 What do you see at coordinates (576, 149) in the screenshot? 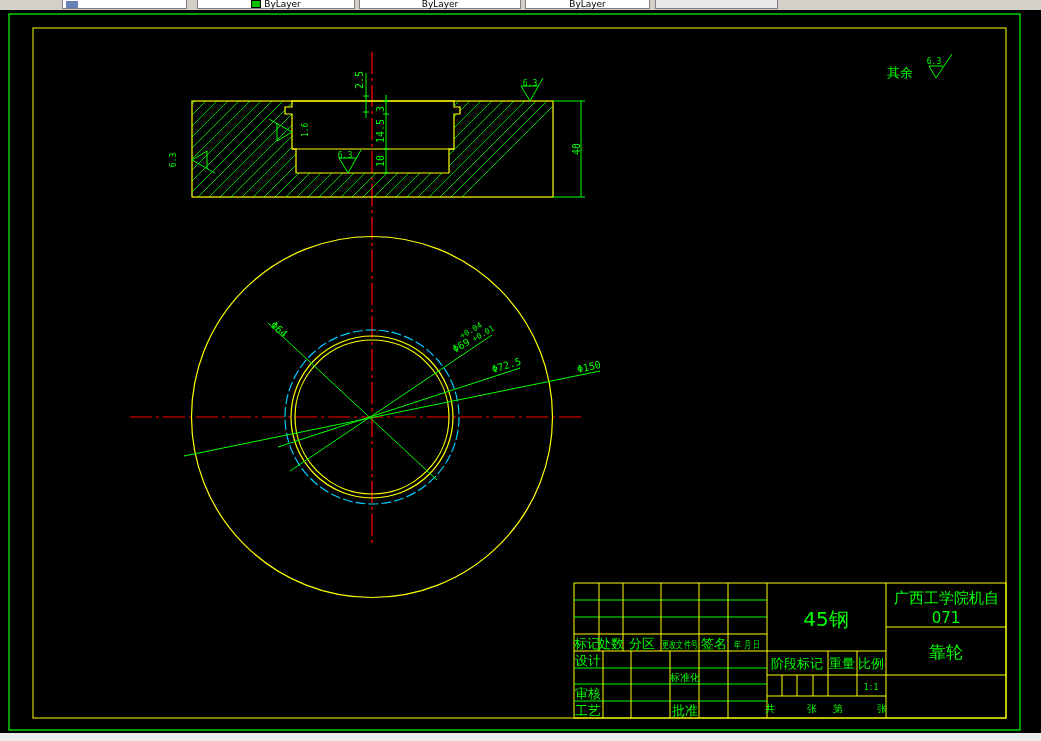
I see `dimension-text: 40` at bounding box center [576, 149].